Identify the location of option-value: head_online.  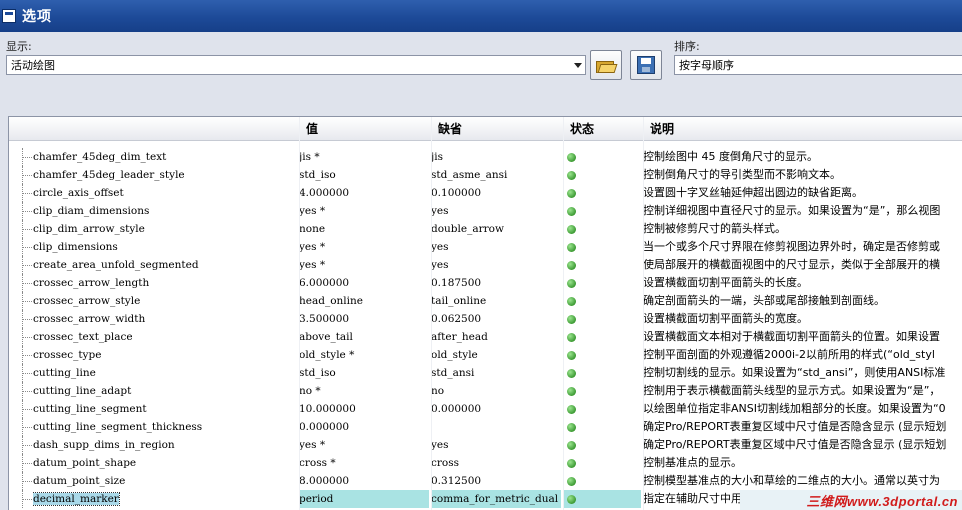
(364, 301).